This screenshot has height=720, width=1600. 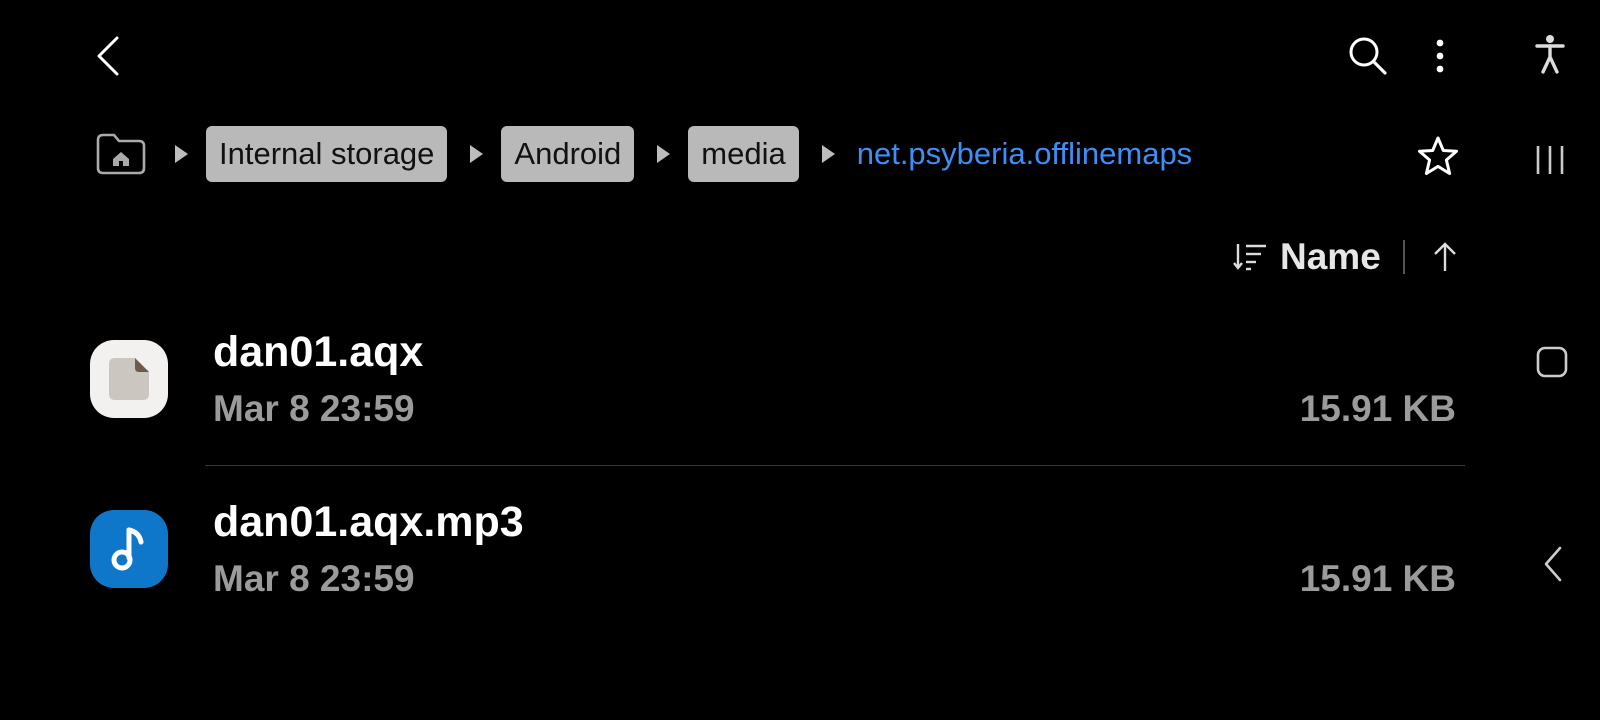 I want to click on sort-divider, so click(x=1403, y=257).